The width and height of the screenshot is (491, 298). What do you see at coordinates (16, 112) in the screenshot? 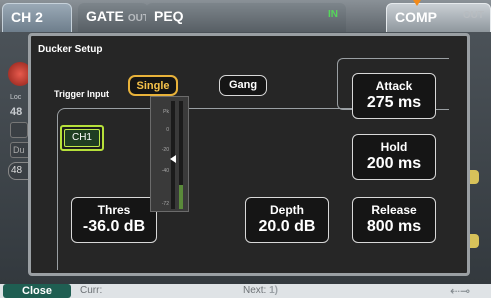
I see `background-left-value: 48` at bounding box center [16, 112].